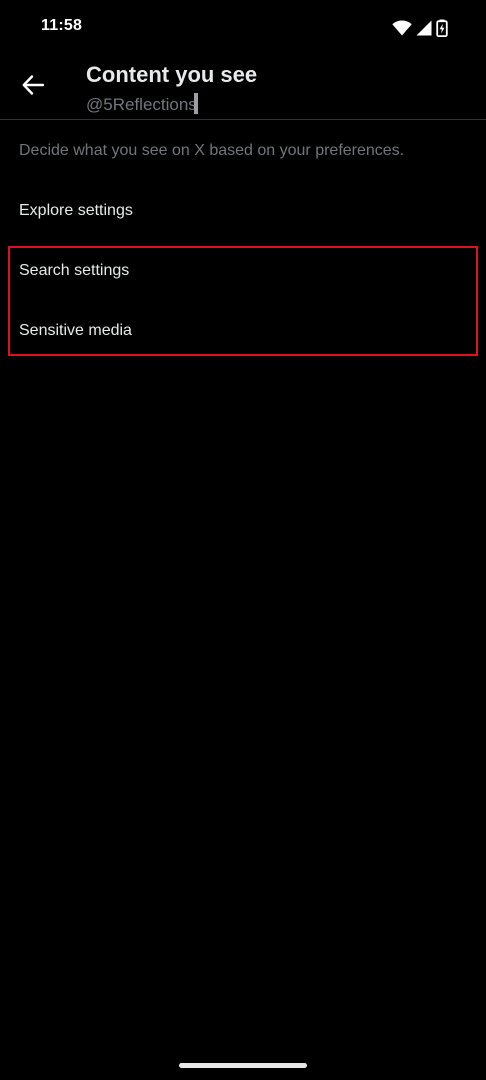 The height and width of the screenshot is (1080, 486). I want to click on account-handle-text: @5Reflections, so click(141, 104).